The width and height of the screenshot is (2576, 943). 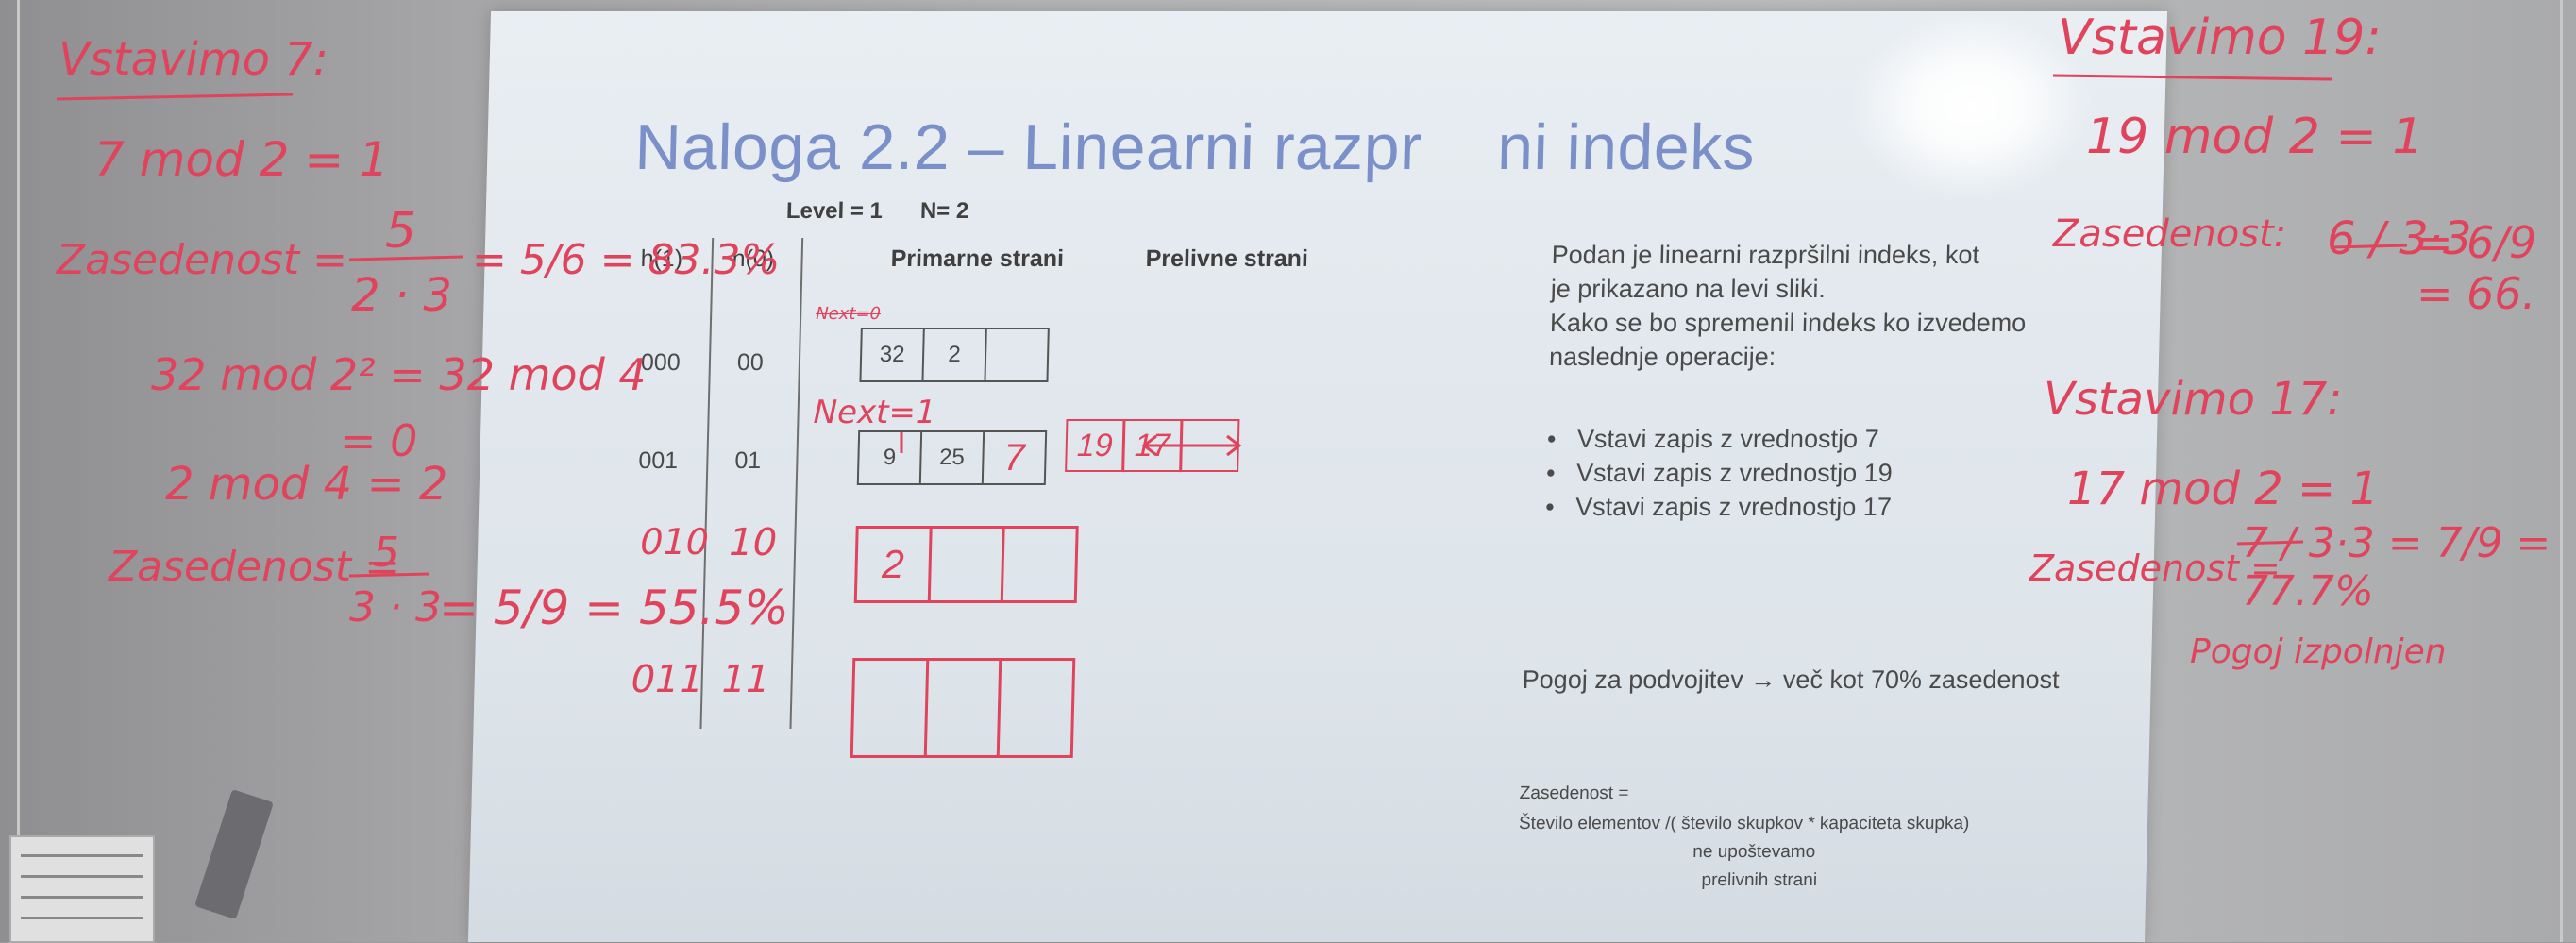 What do you see at coordinates (2396, 567) in the screenshot?
I see `hw-occupancy-17-frac: 7 / 3·3 = 7/9 = 77.7%` at bounding box center [2396, 567].